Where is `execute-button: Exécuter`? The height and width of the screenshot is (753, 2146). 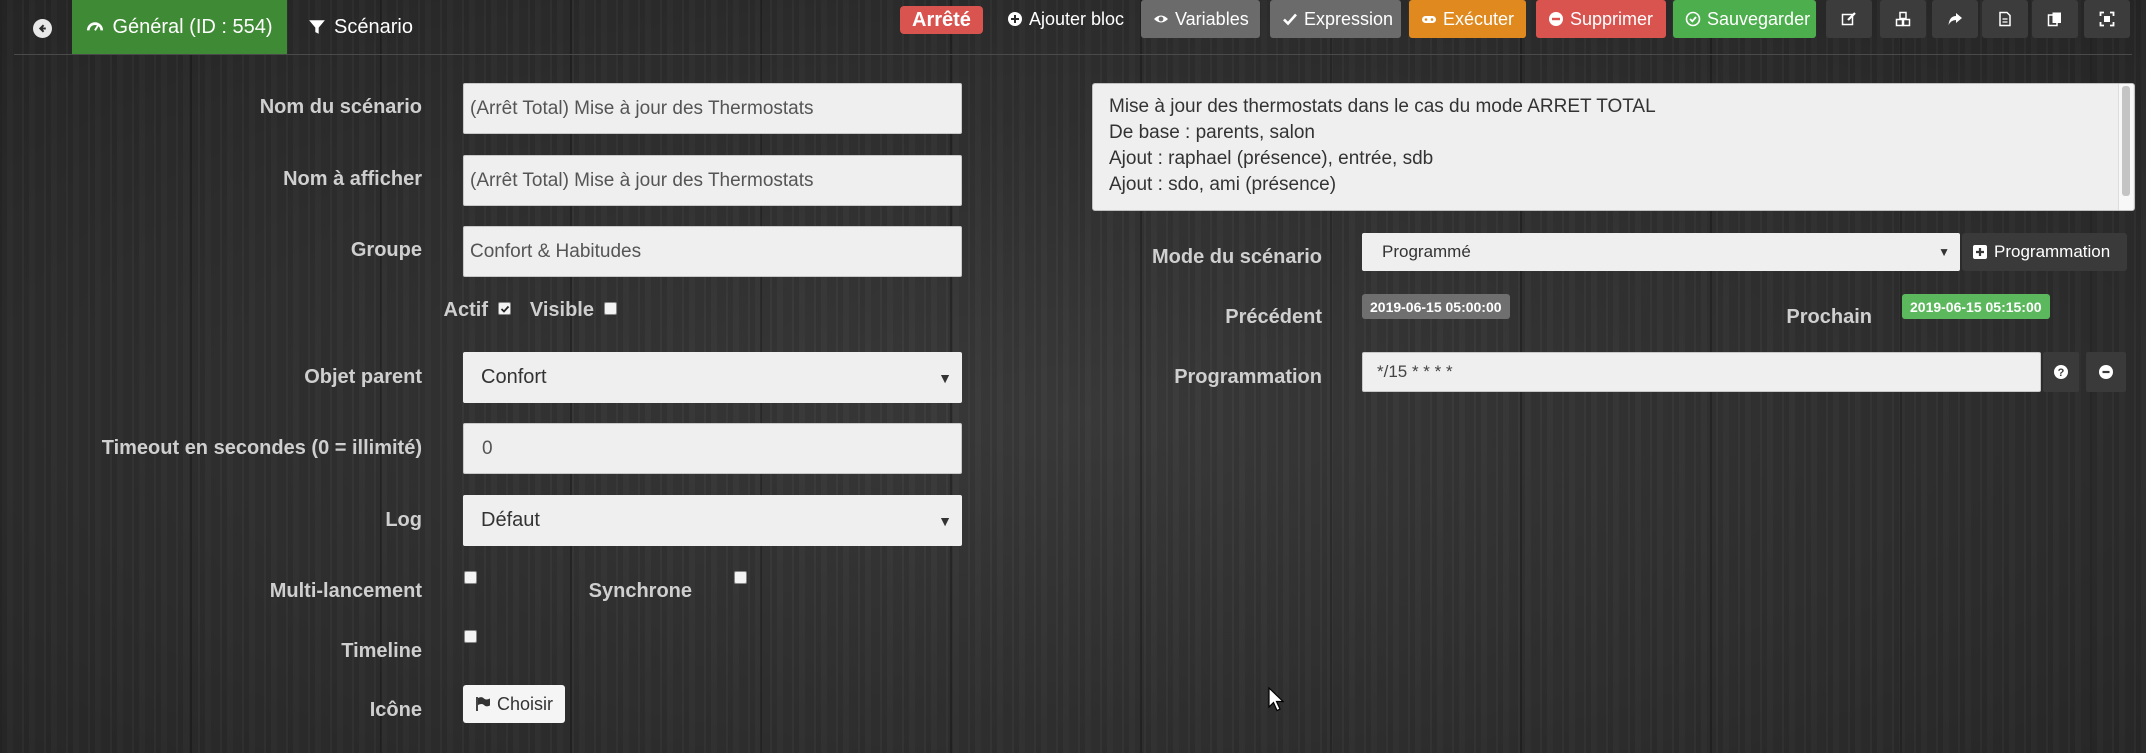 execute-button: Exécuter is located at coordinates (1467, 19).